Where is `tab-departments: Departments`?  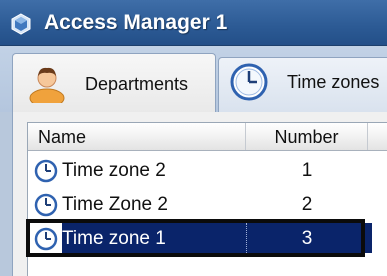
tab-departments: Departments is located at coordinates (114, 82).